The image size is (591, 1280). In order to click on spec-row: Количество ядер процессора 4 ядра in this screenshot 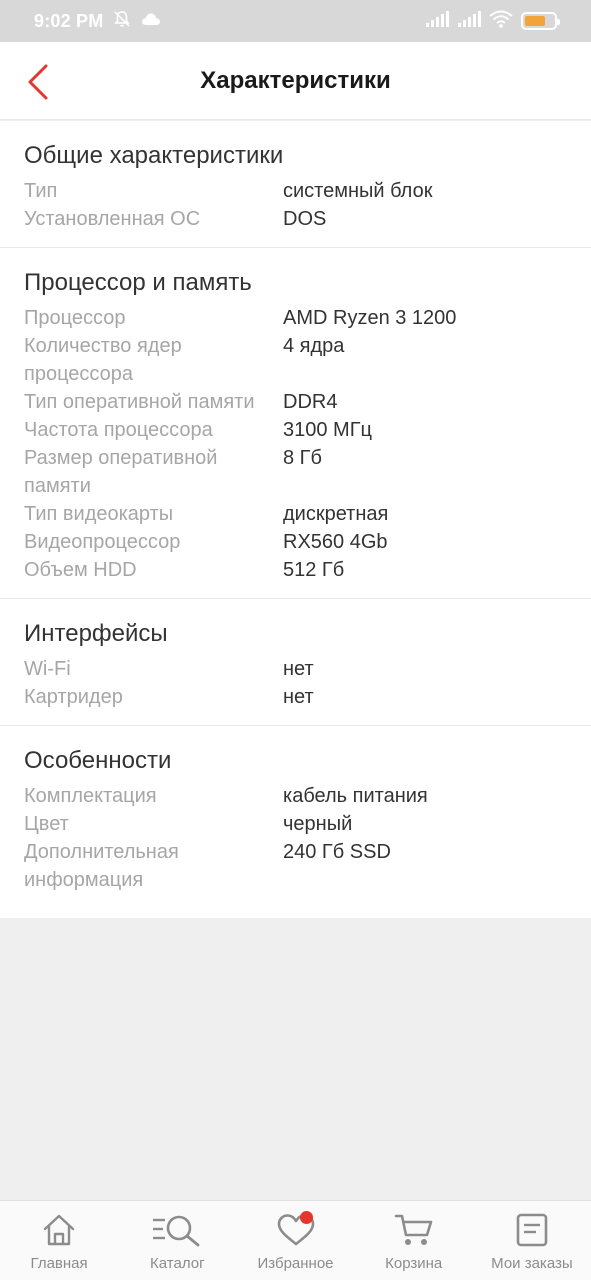, I will do `click(295, 360)`.